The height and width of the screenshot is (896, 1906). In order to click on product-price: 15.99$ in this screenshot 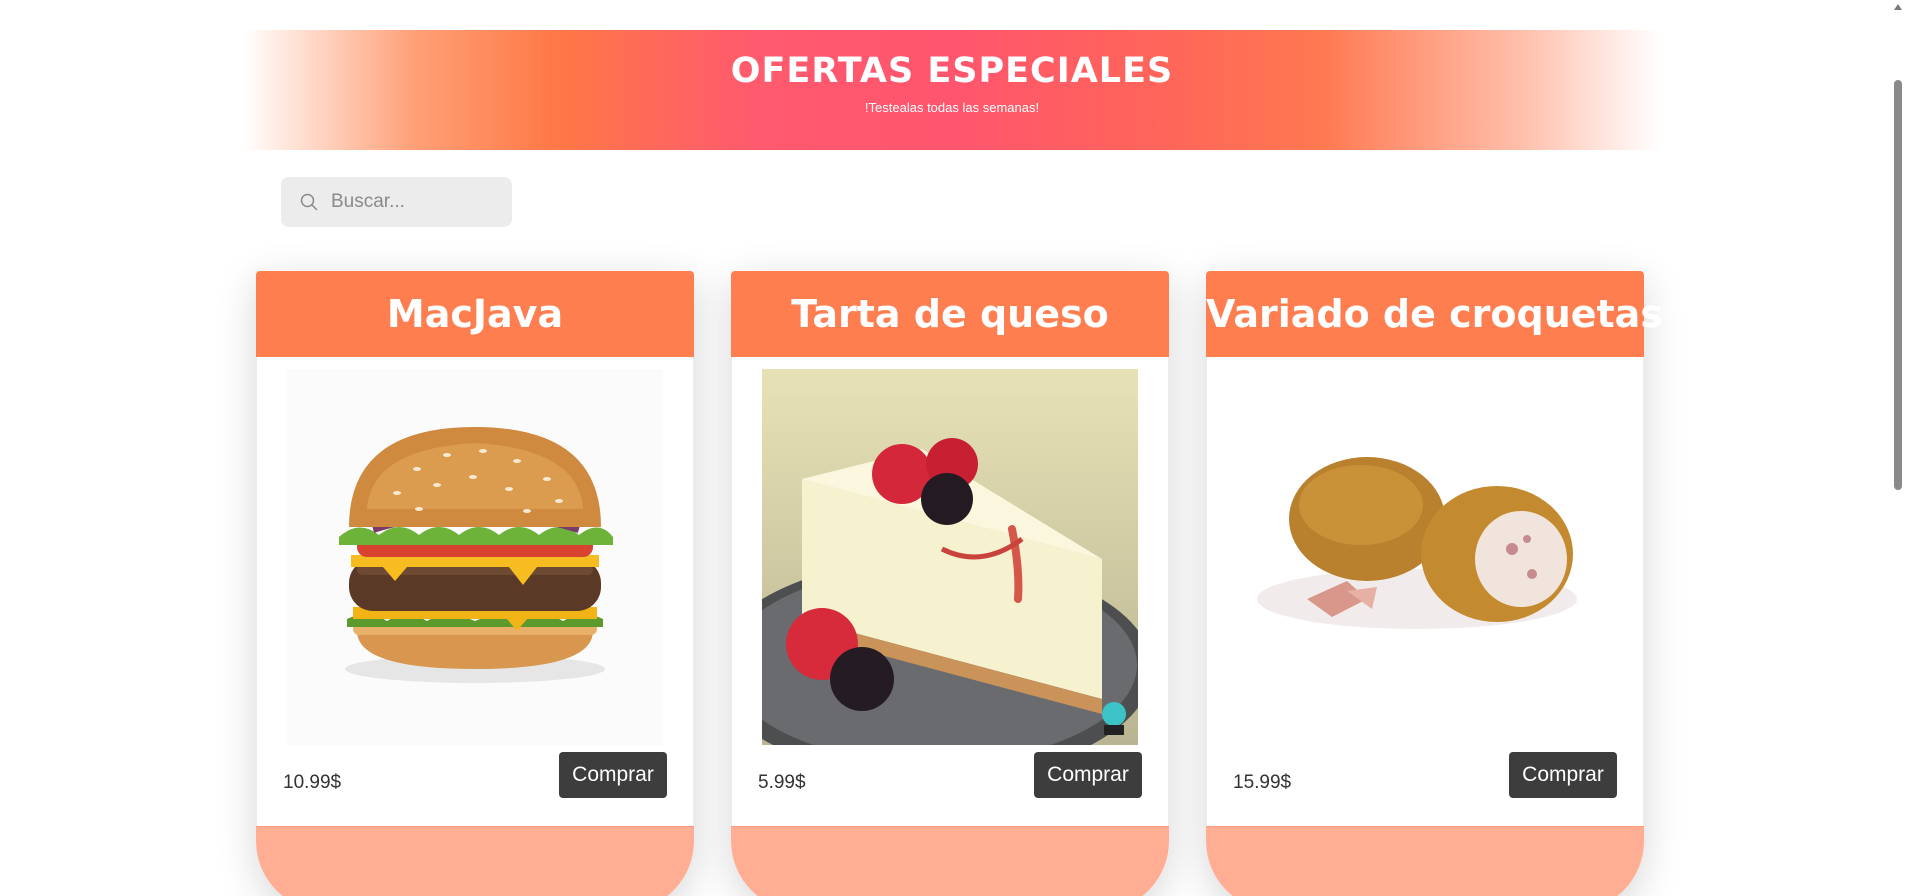, I will do `click(1262, 782)`.